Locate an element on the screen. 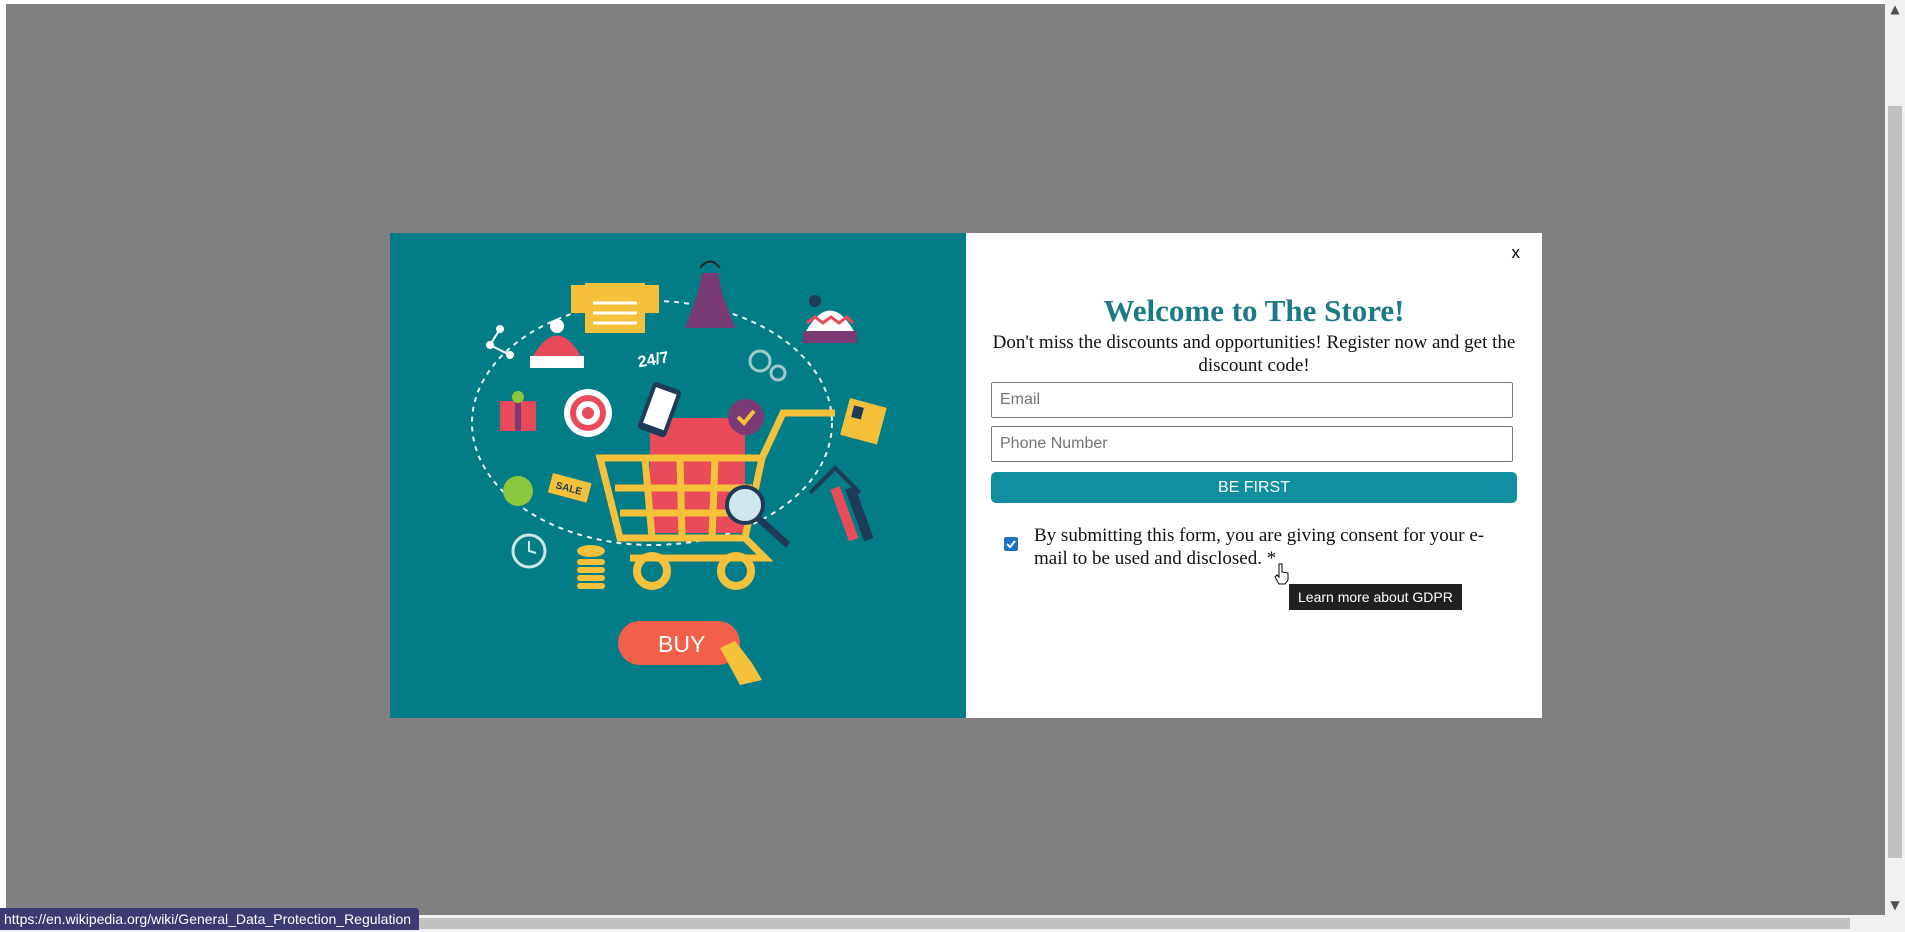  gdpr-tooltip: Learn more about GDPR is located at coordinates (1375, 597).